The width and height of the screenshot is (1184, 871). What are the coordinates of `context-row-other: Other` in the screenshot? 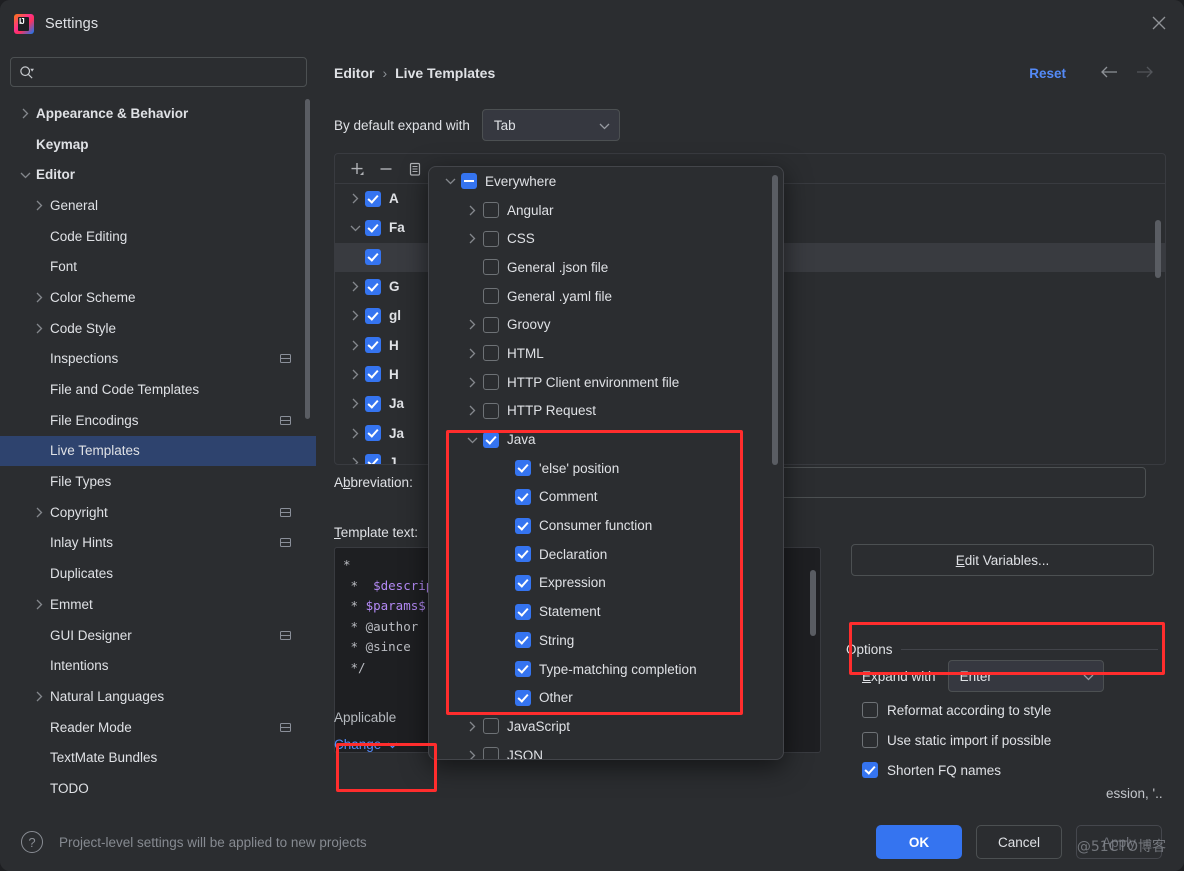 It's located at (606, 697).